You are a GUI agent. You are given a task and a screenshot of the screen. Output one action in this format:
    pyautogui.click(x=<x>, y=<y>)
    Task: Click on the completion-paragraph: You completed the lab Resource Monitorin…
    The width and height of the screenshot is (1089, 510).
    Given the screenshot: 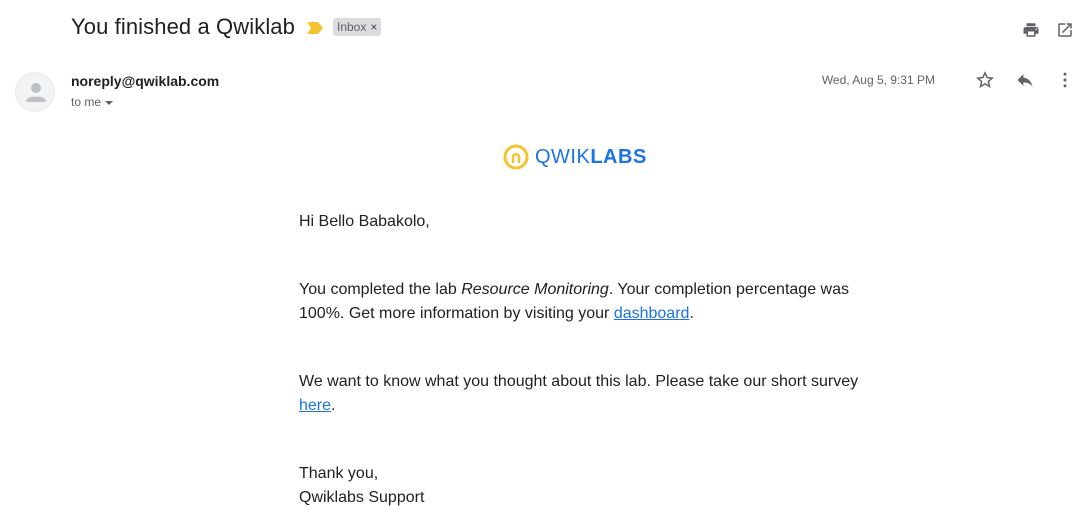 What is the action you would take?
    pyautogui.click(x=579, y=302)
    